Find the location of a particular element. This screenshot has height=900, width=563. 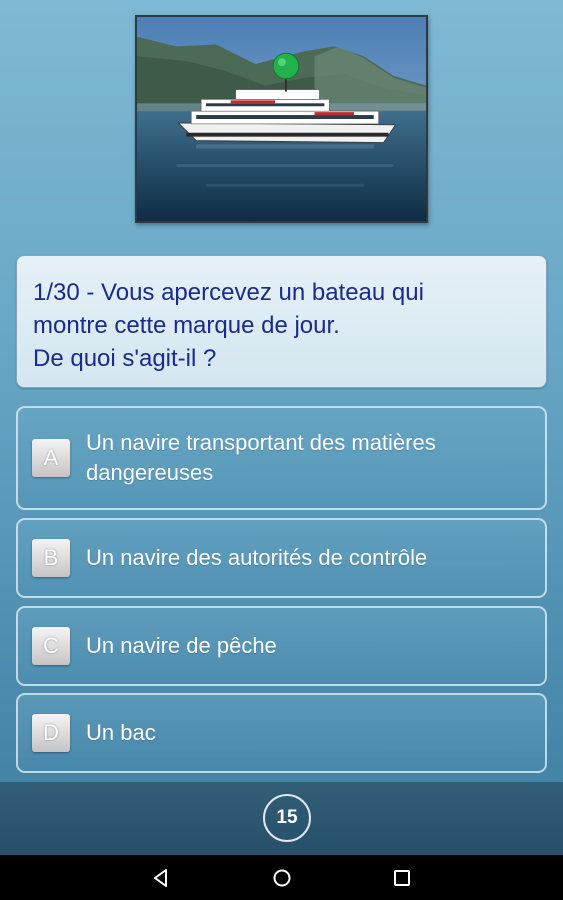

home-circle-icon is located at coordinates (282, 878).